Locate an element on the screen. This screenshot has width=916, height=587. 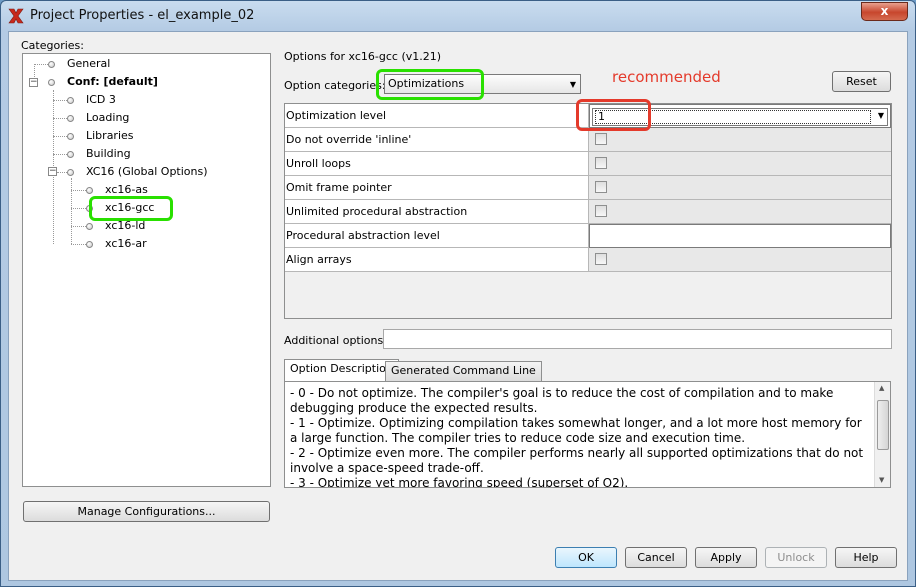
app-logo-icon is located at coordinates (16, 16).